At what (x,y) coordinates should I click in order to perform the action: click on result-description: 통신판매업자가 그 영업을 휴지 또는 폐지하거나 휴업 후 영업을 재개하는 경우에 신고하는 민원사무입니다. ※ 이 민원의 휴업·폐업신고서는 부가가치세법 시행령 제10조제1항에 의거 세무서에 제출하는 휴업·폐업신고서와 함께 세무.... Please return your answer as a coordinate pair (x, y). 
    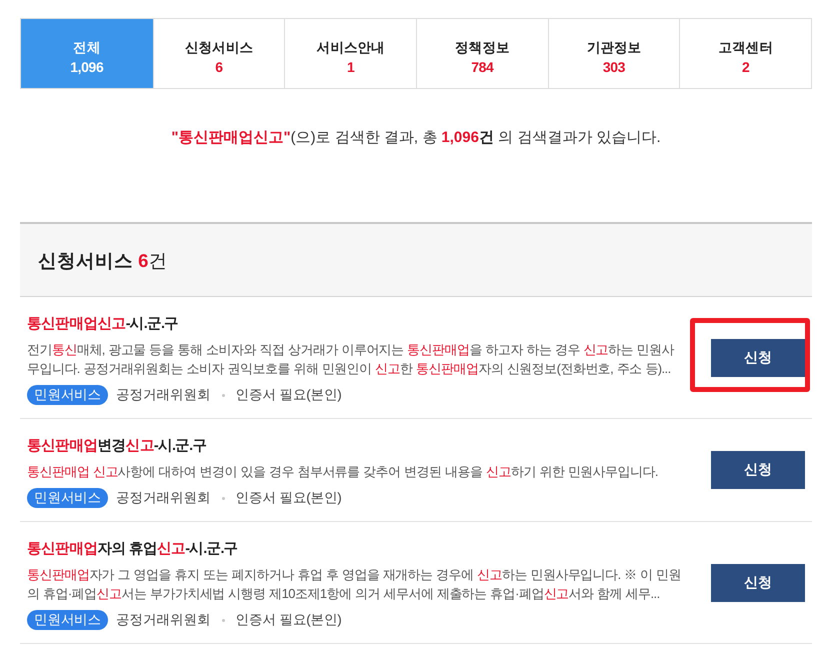
    Looking at the image, I should click on (354, 584).